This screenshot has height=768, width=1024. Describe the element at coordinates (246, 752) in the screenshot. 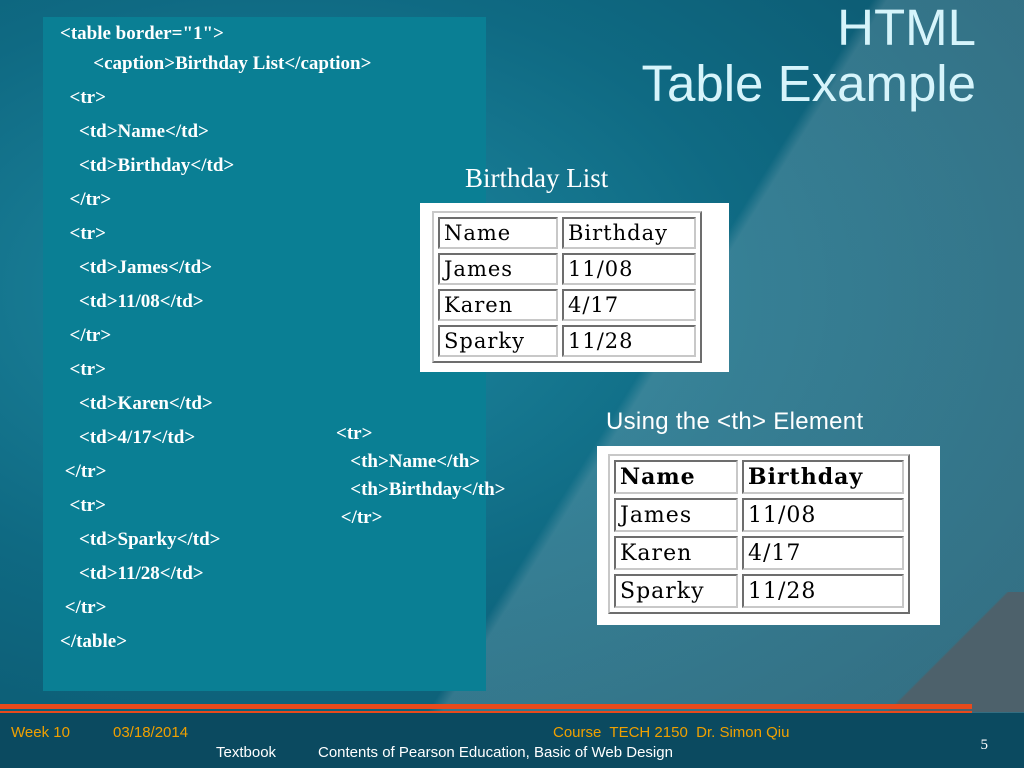

I see `footer-textbook-label: Textbook` at that location.